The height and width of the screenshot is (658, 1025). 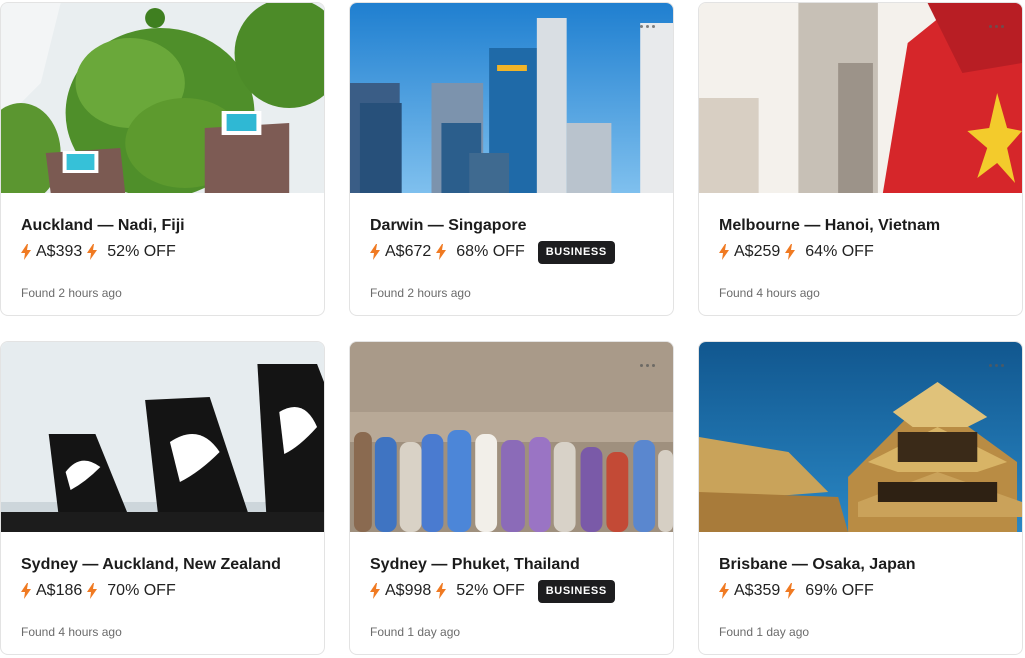 What do you see at coordinates (839, 590) in the screenshot?
I see `discount: 69% OFF` at bounding box center [839, 590].